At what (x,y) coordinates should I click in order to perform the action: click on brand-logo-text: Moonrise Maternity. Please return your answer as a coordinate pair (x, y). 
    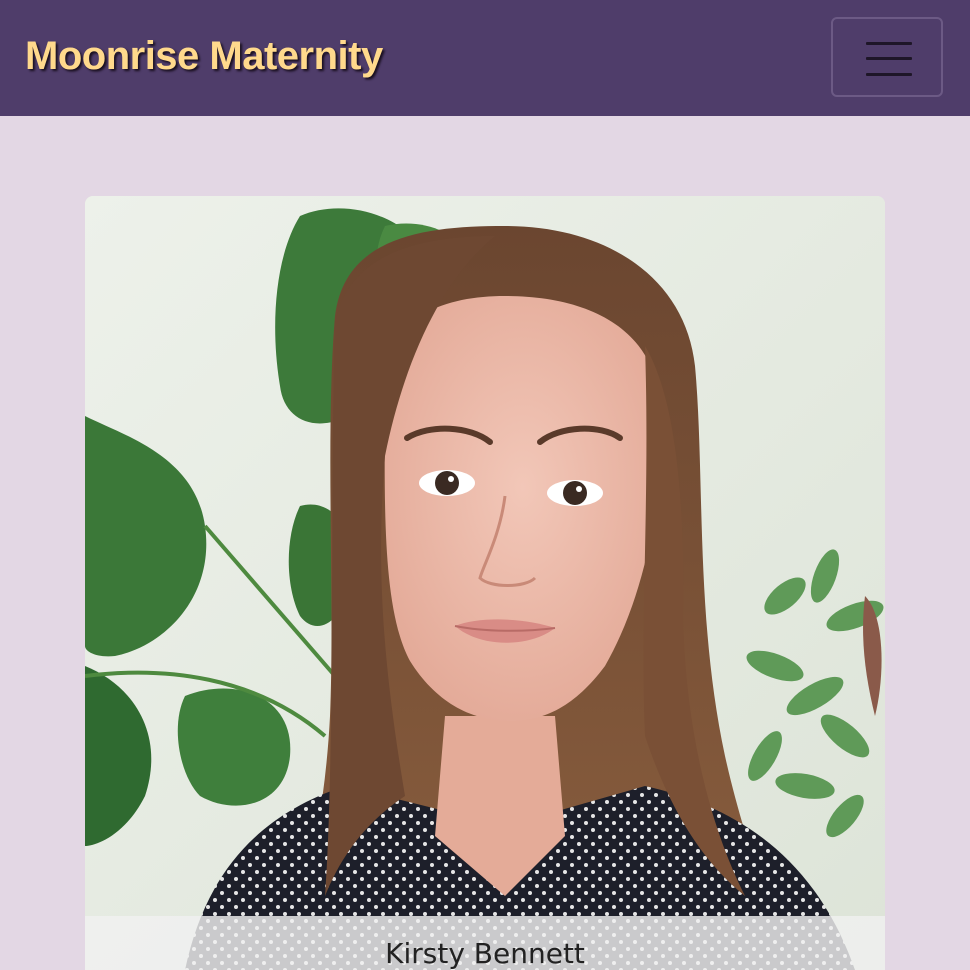
    Looking at the image, I should click on (204, 56).